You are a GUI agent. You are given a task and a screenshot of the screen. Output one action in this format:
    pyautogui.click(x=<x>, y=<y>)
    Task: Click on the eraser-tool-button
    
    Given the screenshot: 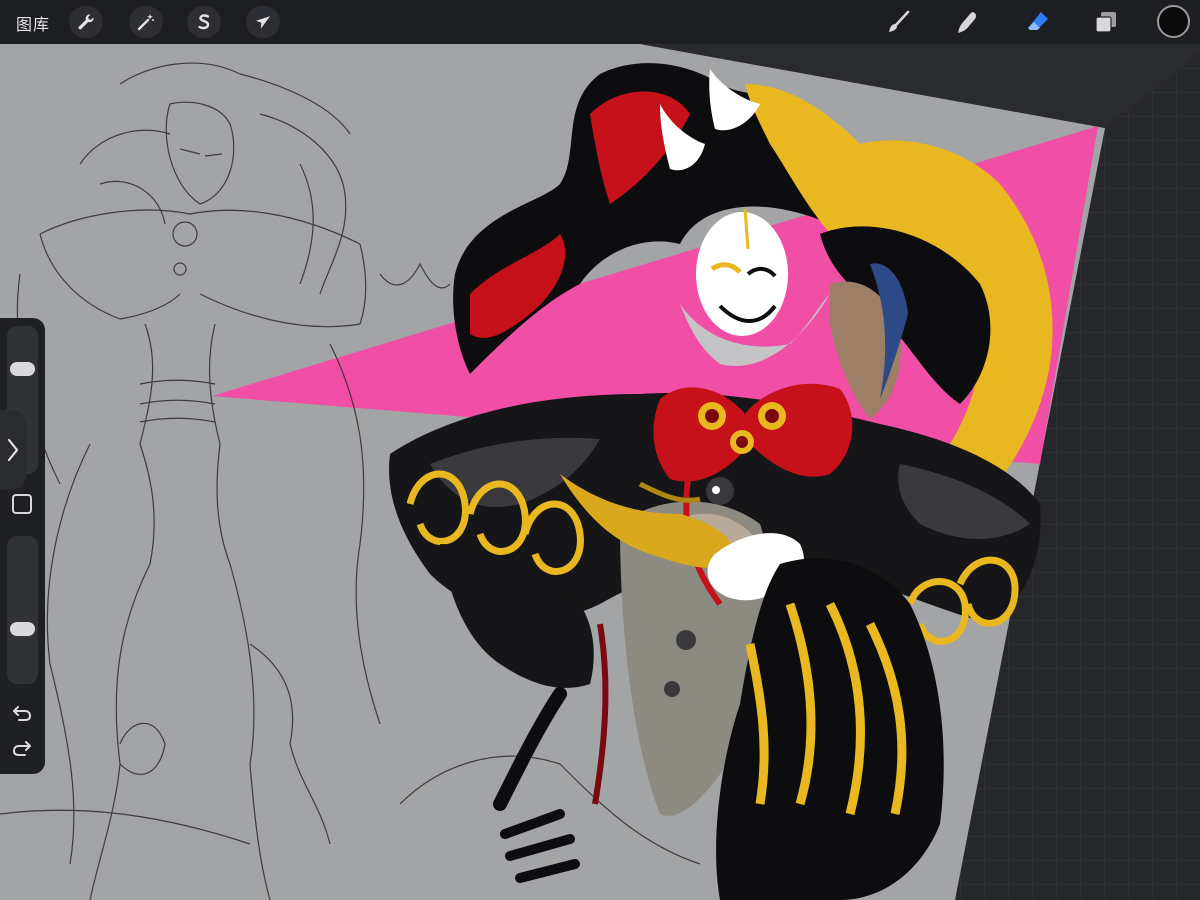 What is the action you would take?
    pyautogui.click(x=1038, y=22)
    